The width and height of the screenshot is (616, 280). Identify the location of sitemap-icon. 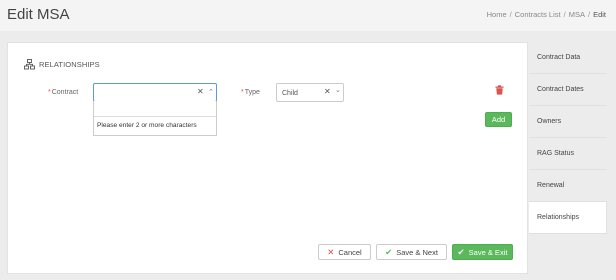
(29, 64).